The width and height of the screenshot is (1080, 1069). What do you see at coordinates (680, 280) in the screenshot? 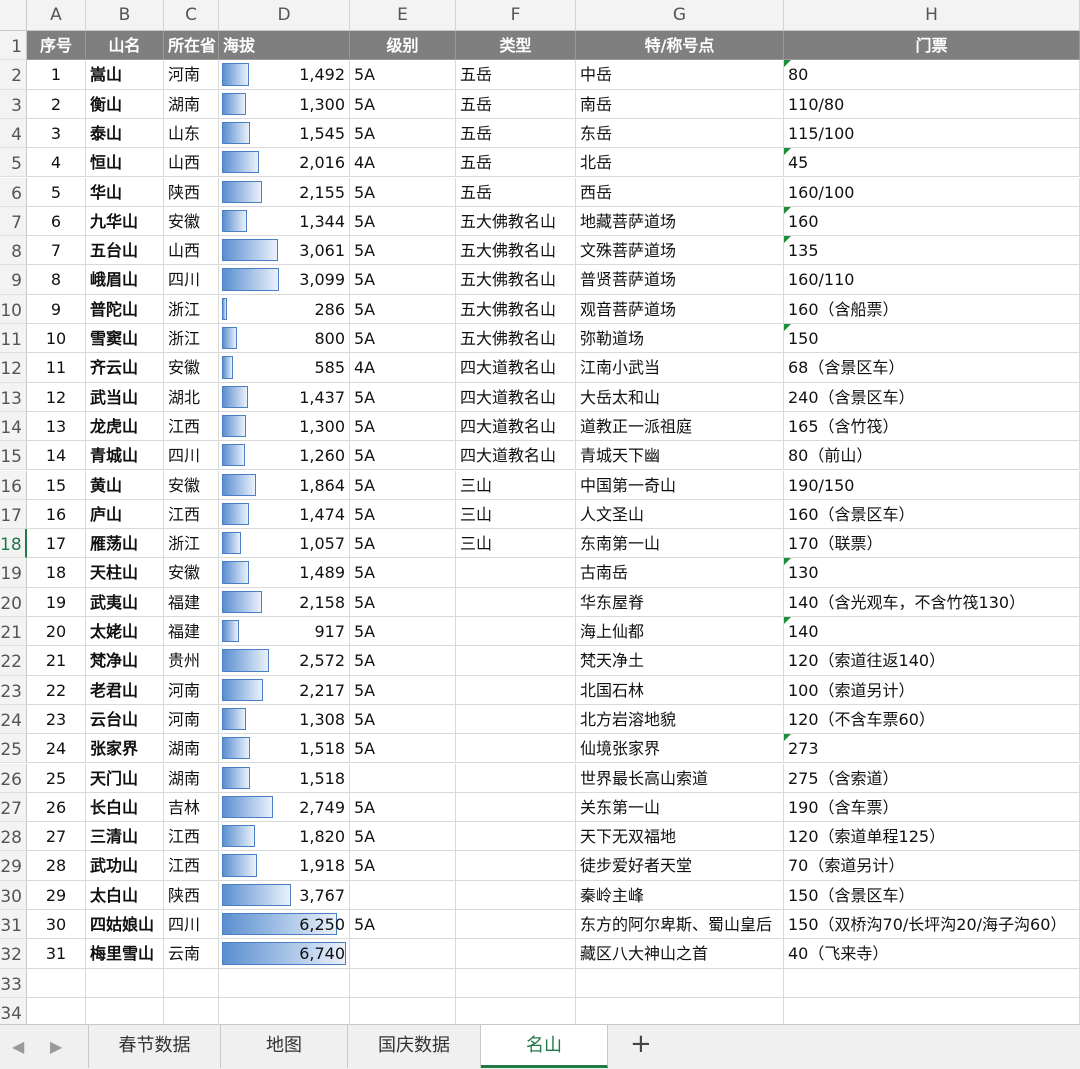
I see `cell-title: 普贤菩萨道场` at bounding box center [680, 280].